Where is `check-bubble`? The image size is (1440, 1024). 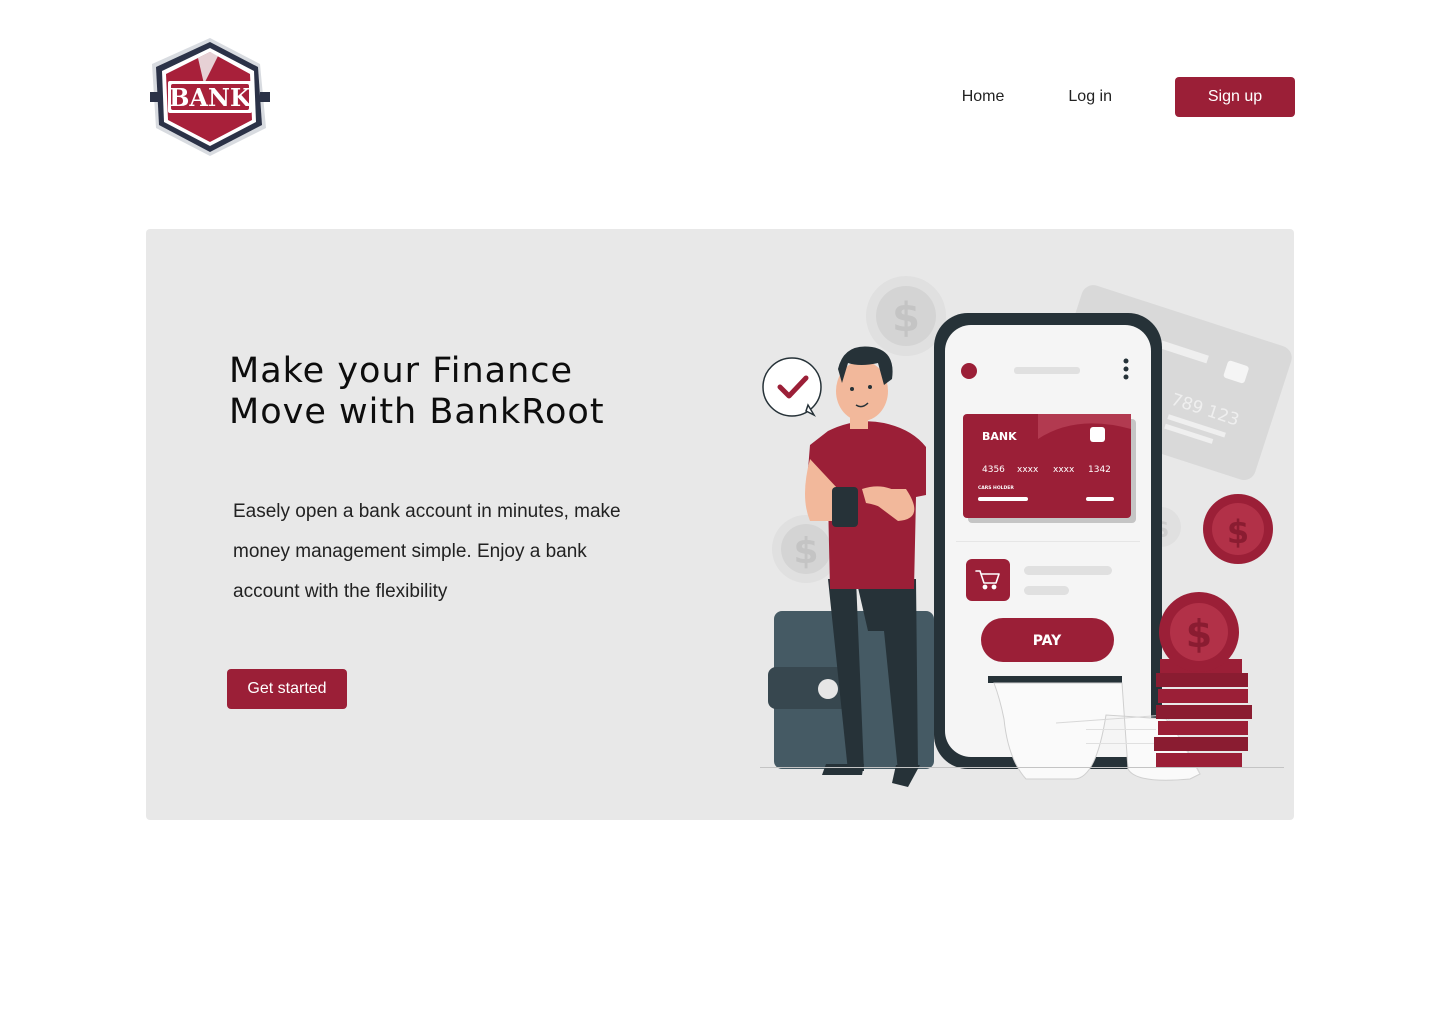 check-bubble is located at coordinates (792, 387).